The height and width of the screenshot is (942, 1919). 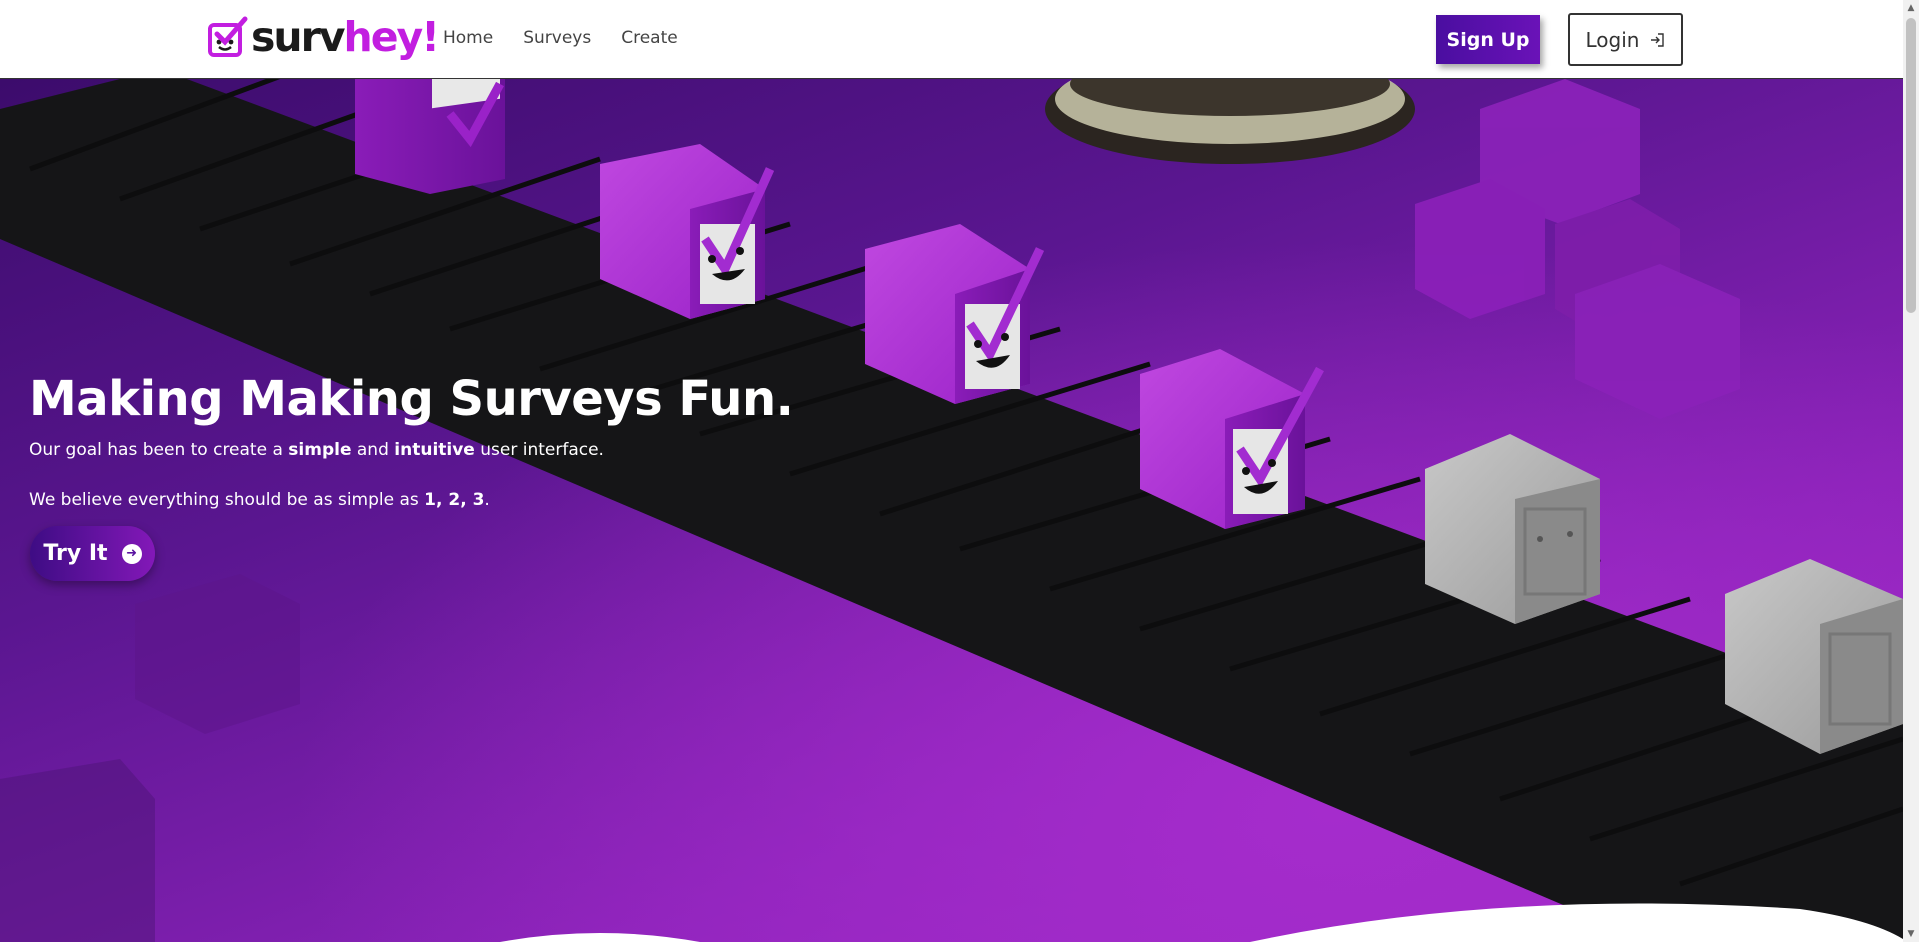 I want to click on faint-cube-bottom, so click(x=77, y=850).